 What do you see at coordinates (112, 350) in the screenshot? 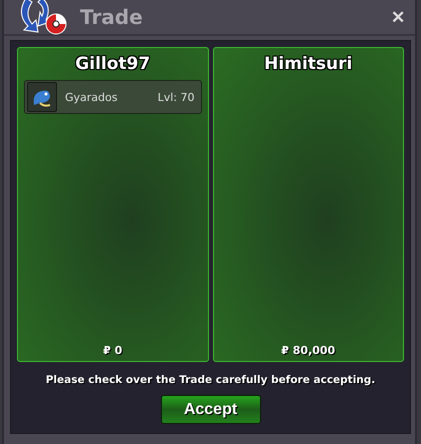
I see `money-amount: ₽ 0` at bounding box center [112, 350].